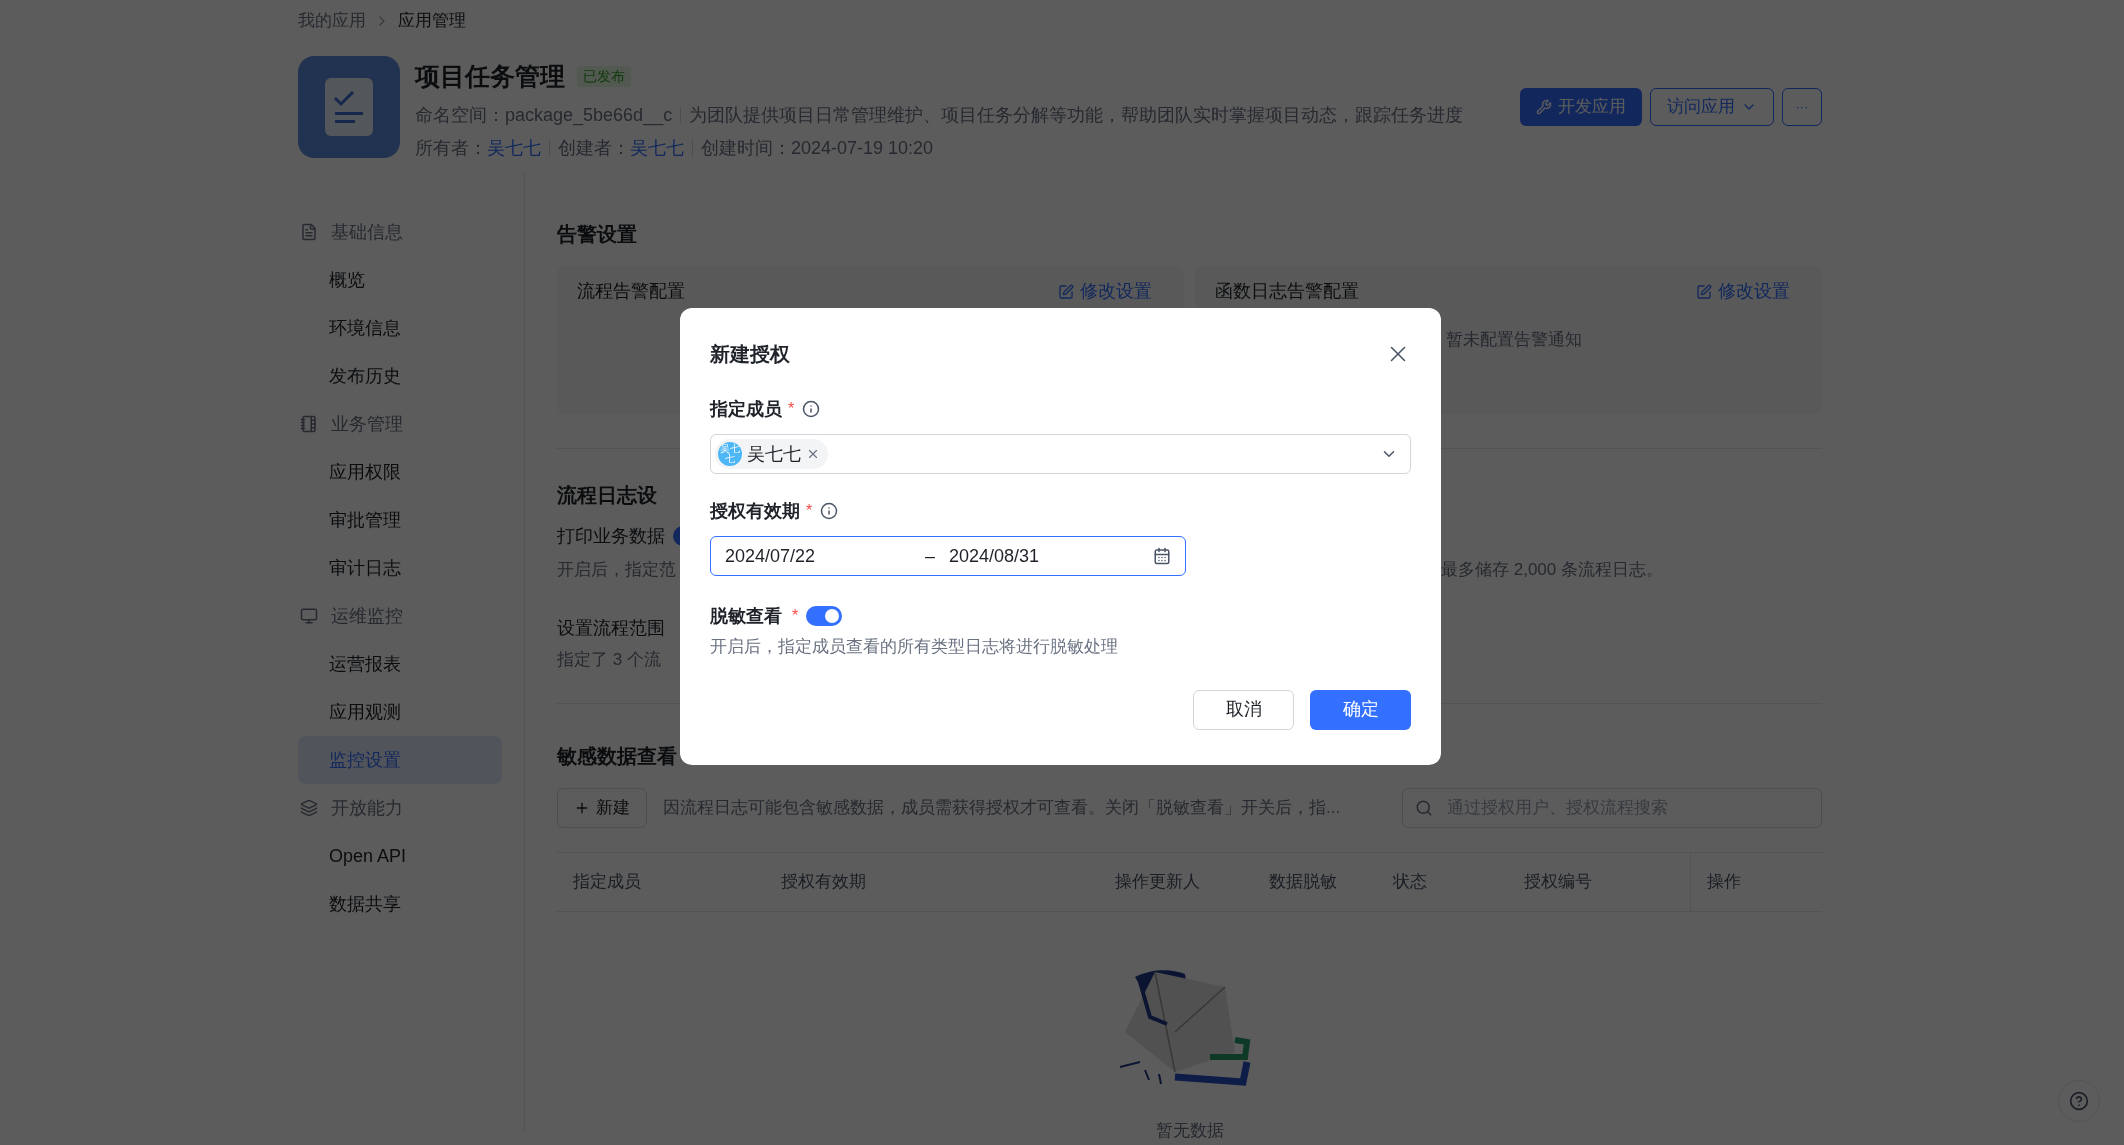 Image resolution: width=2124 pixels, height=1145 pixels. What do you see at coordinates (611, 536) in the screenshot?
I see `setting-label: 打印业务数据` at bounding box center [611, 536].